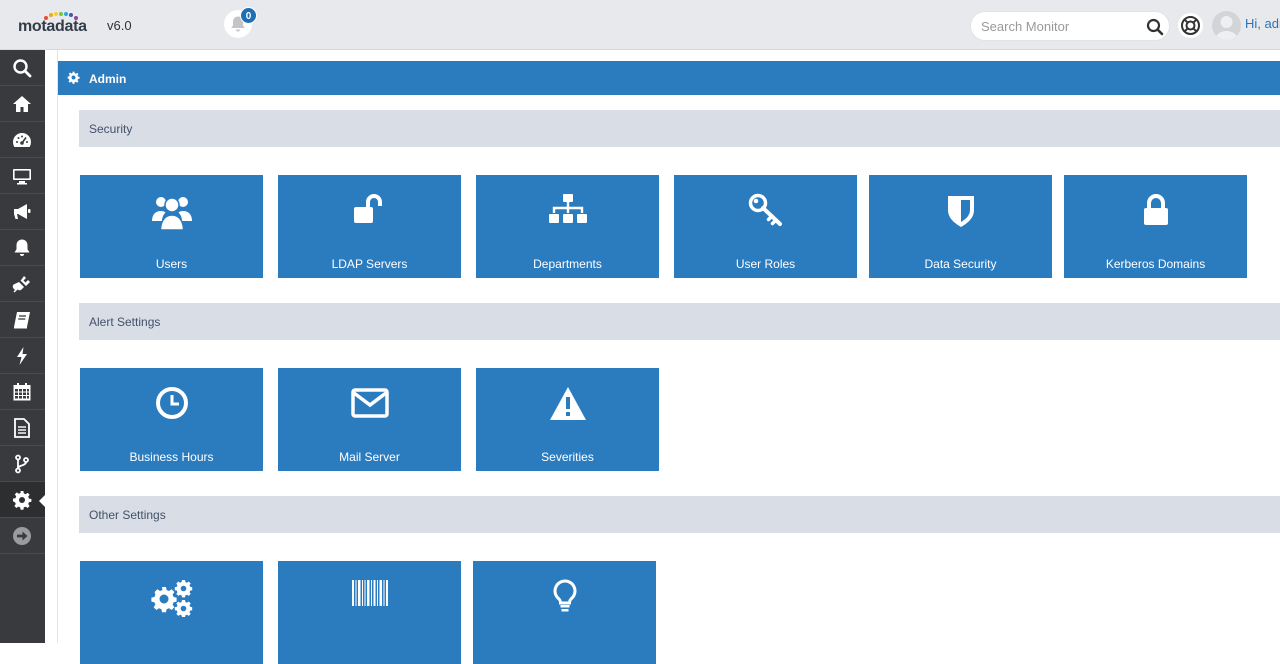 Image resolution: width=1280 pixels, height=664 pixels. Describe the element at coordinates (1262, 23) in the screenshot. I see `user-greeting: Hi, adm` at that location.